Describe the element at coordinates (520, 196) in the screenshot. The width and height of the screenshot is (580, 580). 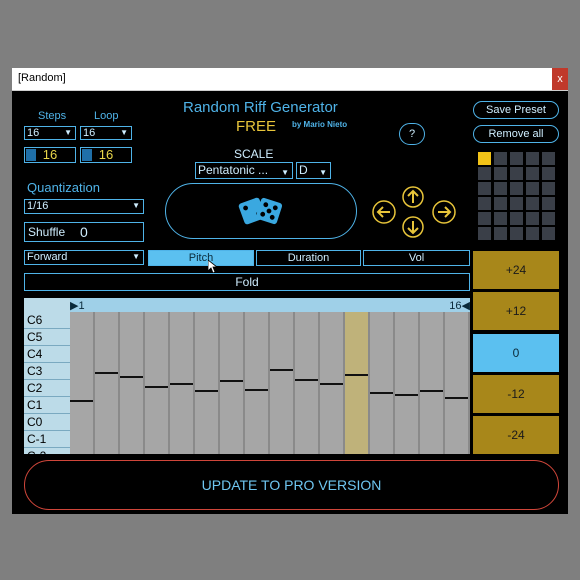
I see `preset-grid` at that location.